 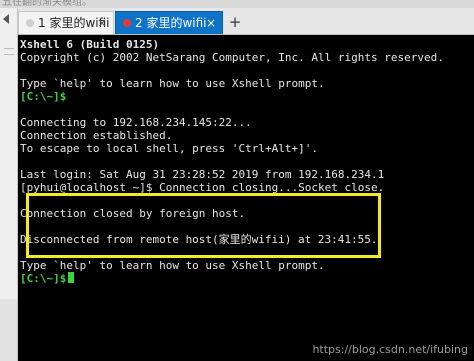 I want to click on terminal-line: Connection closed by foreign host., so click(x=133, y=213).